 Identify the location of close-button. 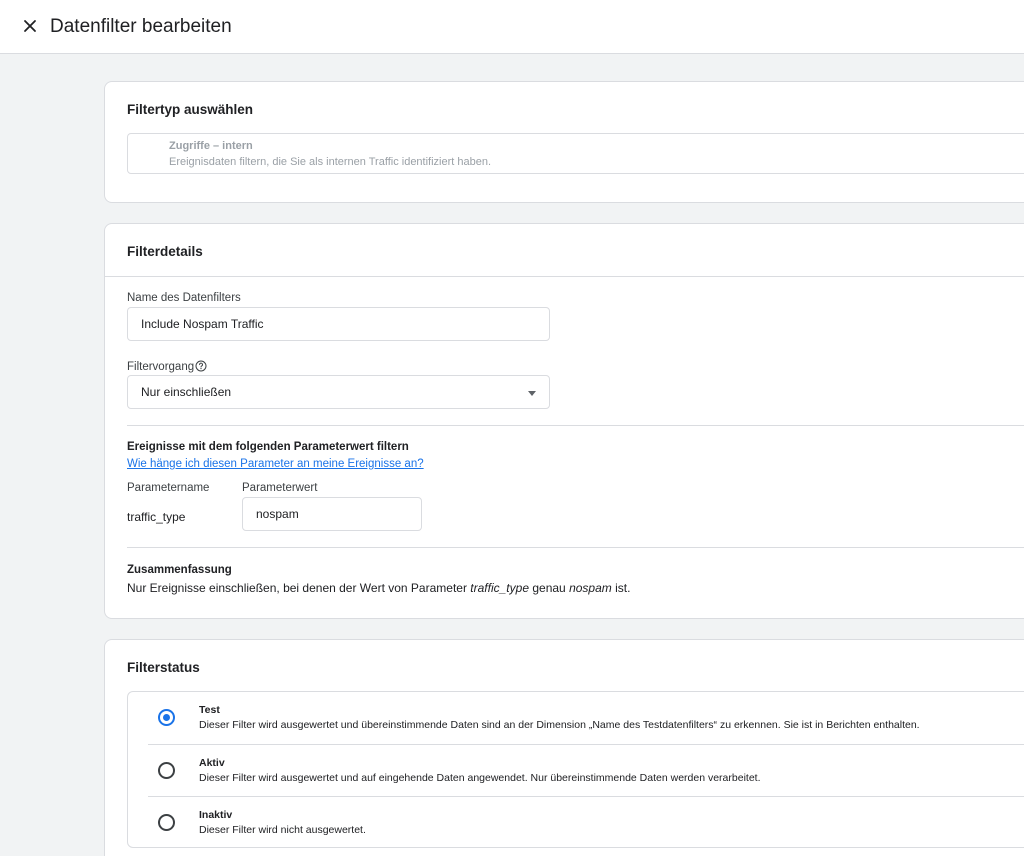
(30, 26).